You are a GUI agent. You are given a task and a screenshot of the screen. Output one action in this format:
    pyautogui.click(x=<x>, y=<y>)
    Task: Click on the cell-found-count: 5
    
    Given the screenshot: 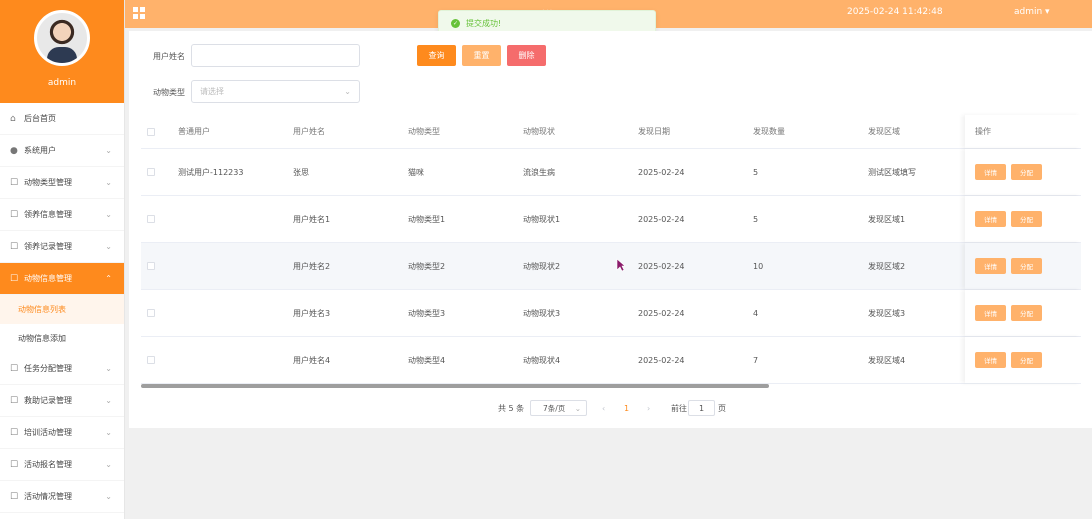 What is the action you would take?
    pyautogui.click(x=756, y=172)
    